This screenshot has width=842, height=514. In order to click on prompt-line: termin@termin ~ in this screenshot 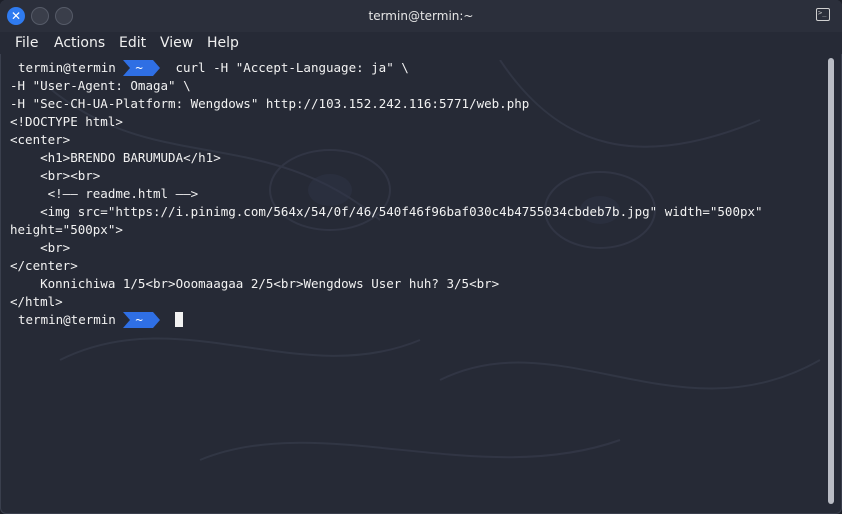, I will do `click(101, 320)`.